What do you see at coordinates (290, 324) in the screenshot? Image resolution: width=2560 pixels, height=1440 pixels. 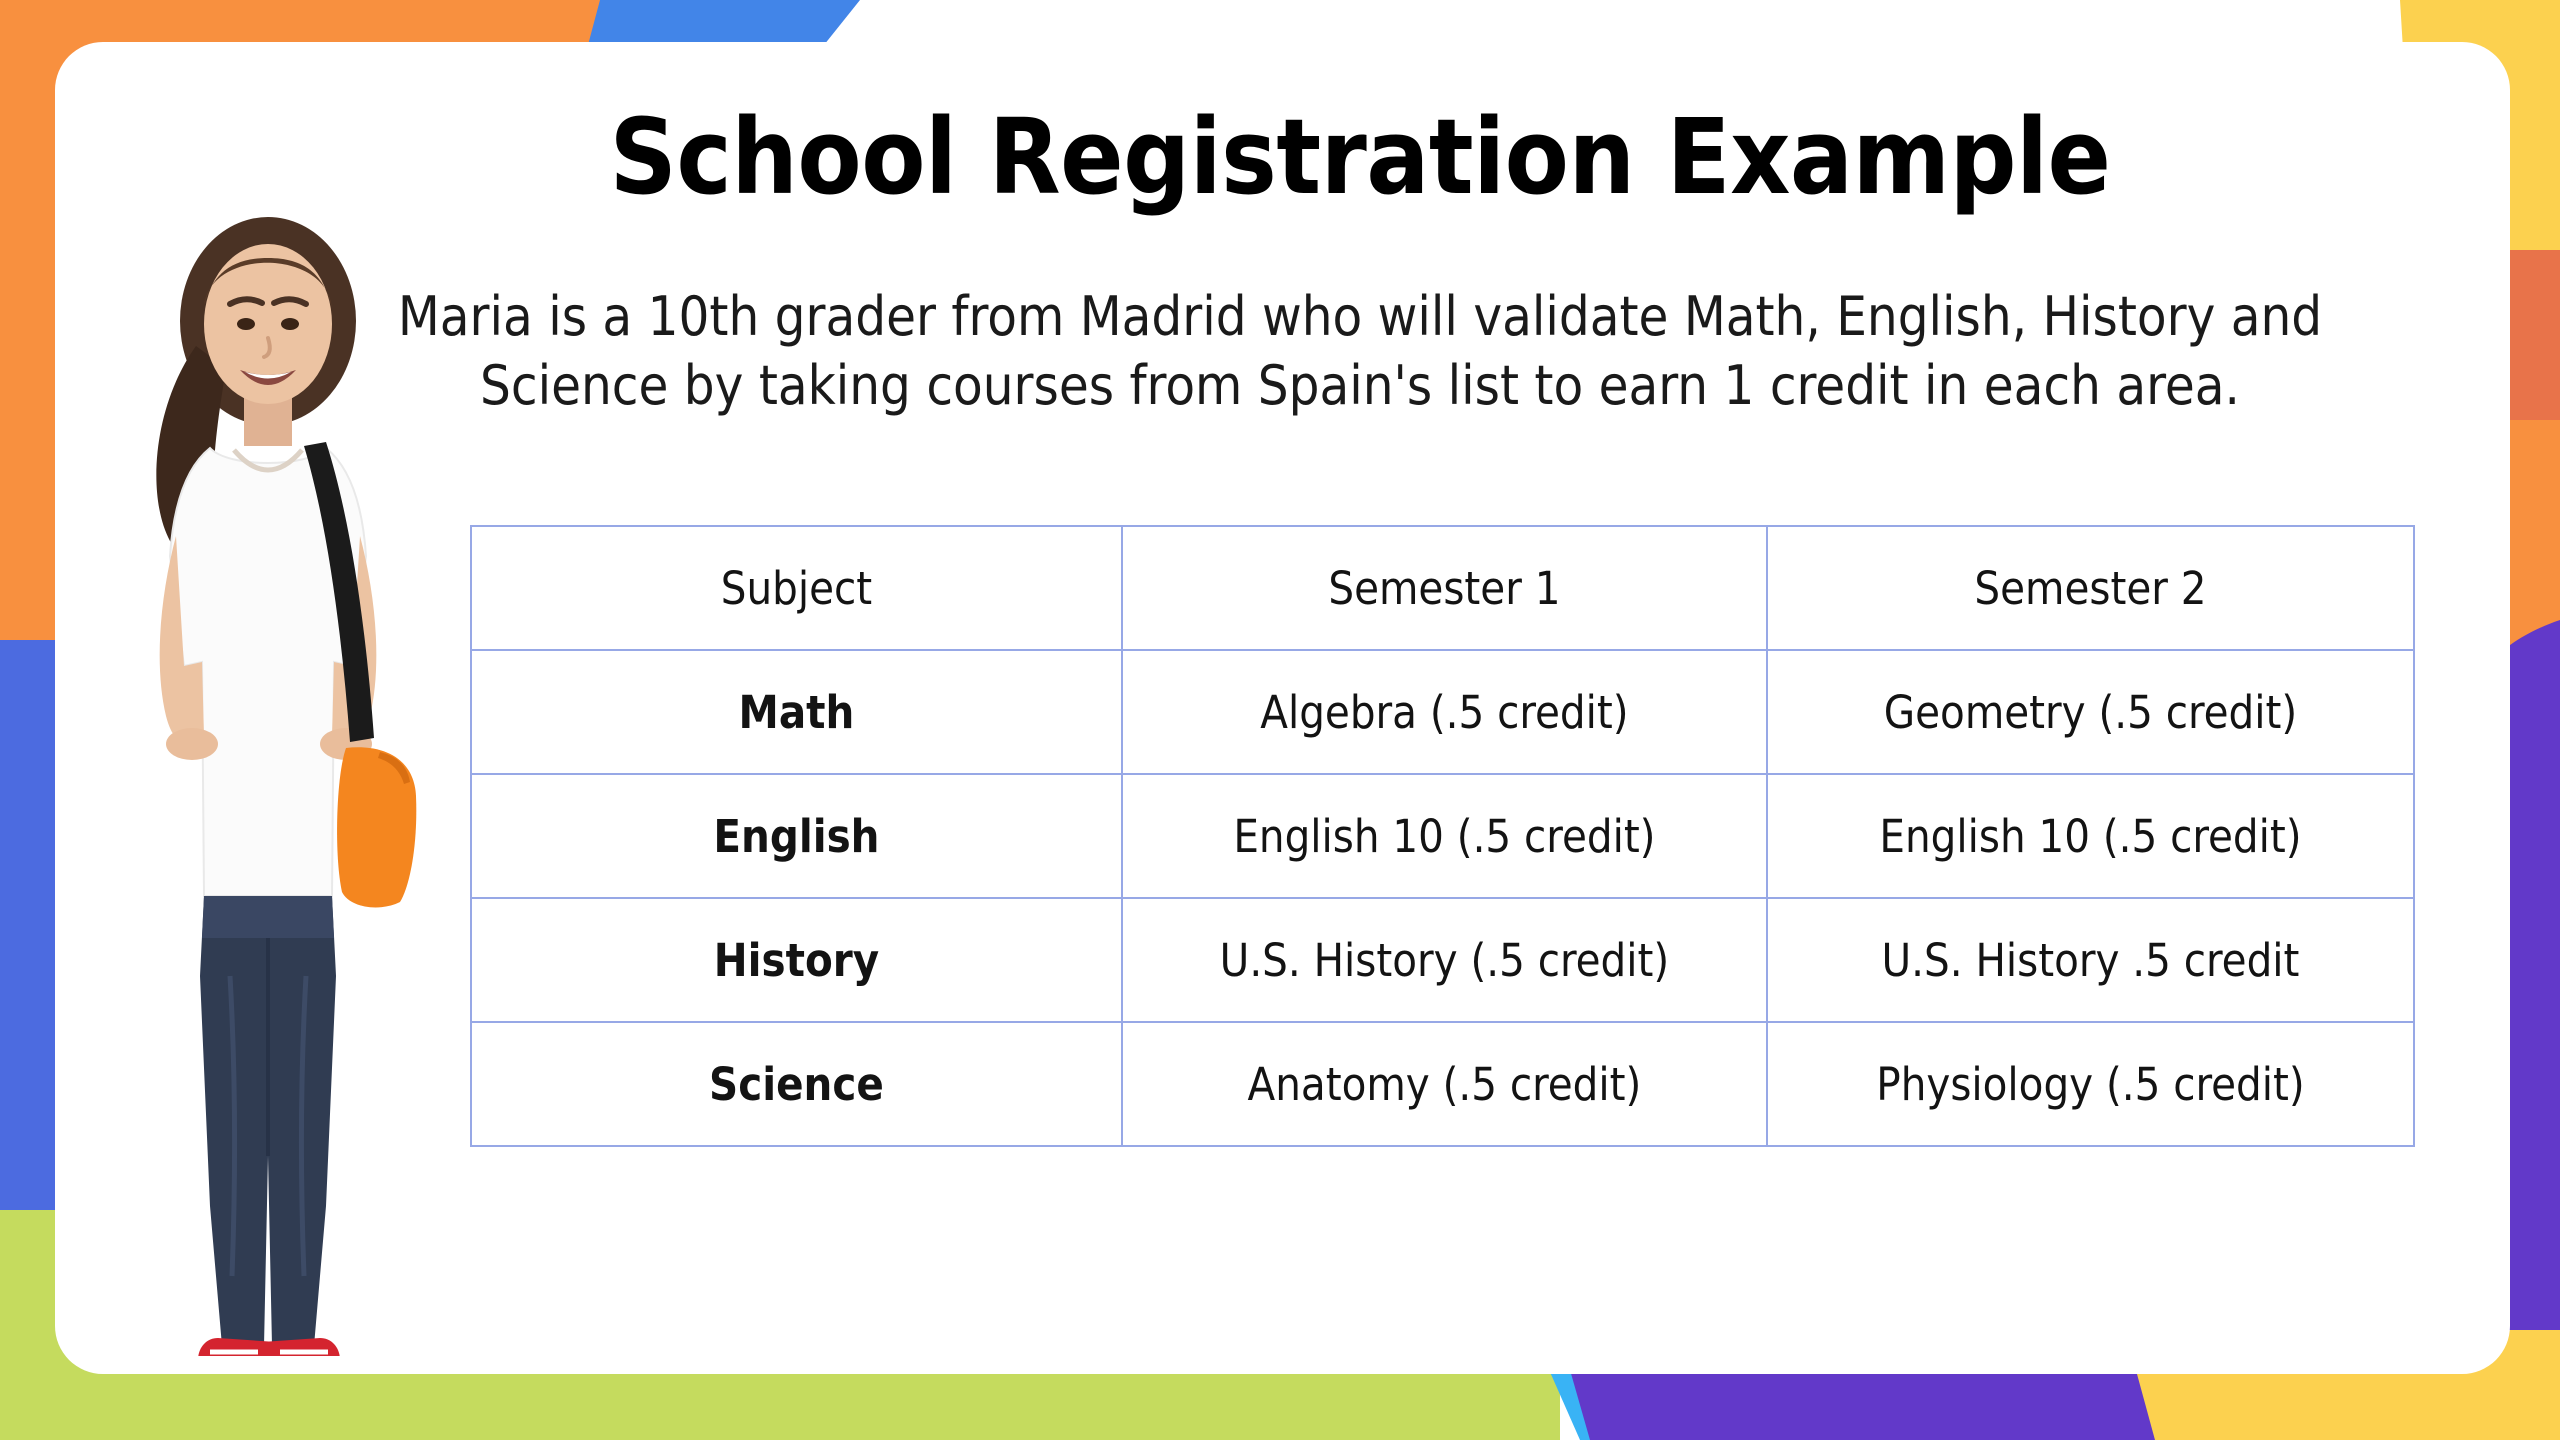 I see `eye-right` at bounding box center [290, 324].